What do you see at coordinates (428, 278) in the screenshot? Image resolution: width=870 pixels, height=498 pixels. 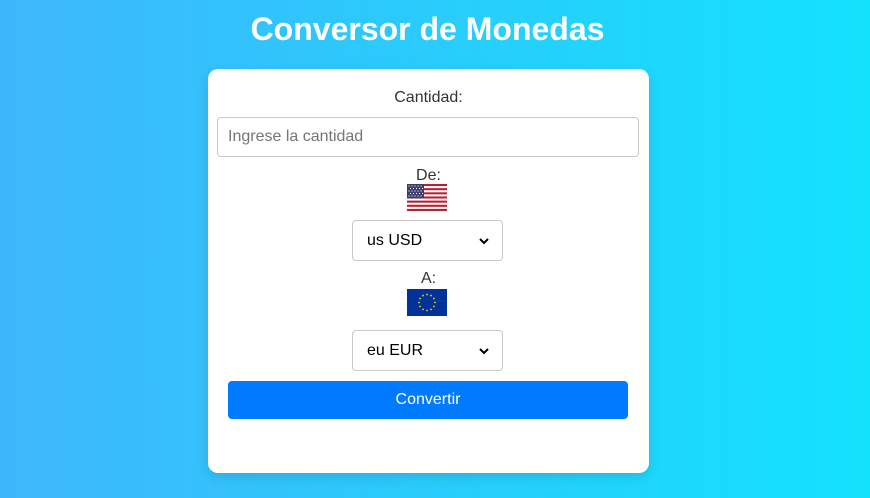 I see `to-label: A:` at bounding box center [428, 278].